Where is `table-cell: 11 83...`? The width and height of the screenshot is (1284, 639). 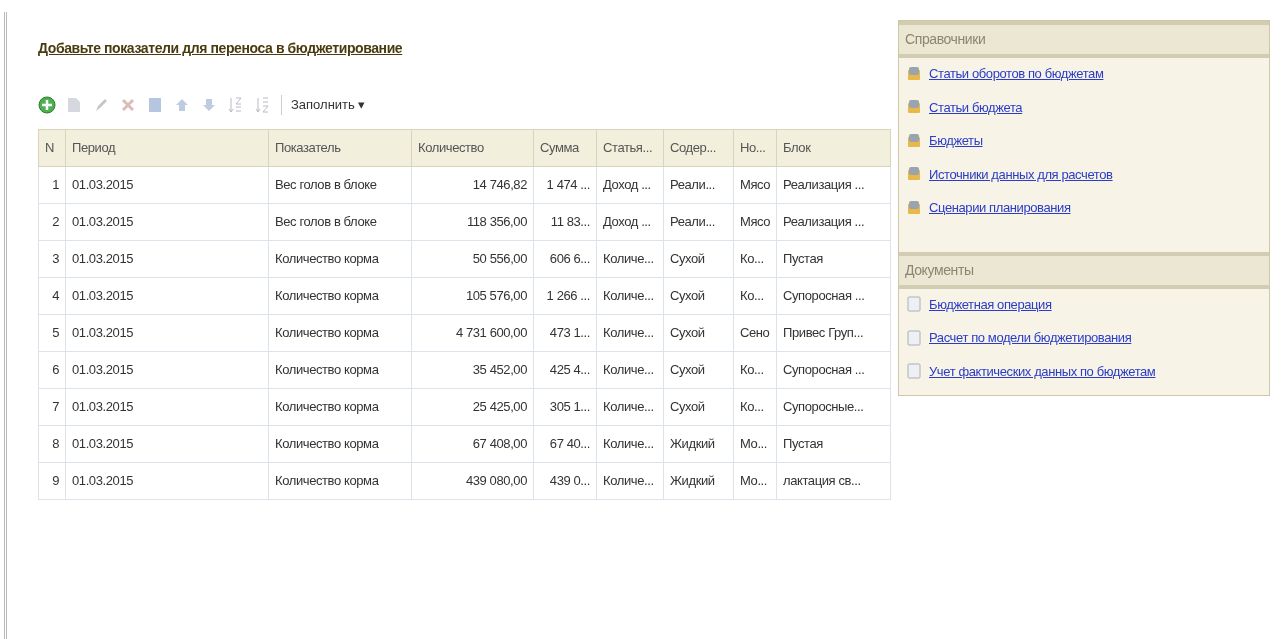
table-cell: 11 83... is located at coordinates (565, 222).